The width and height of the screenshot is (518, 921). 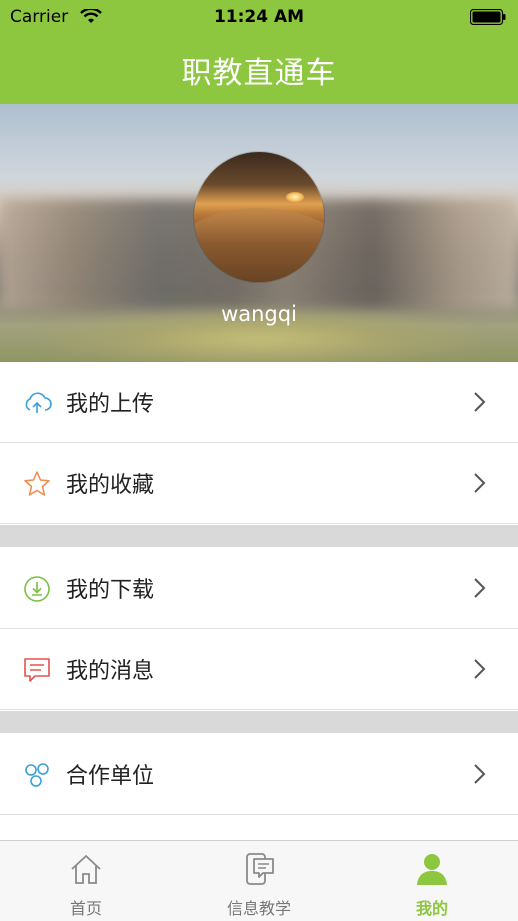 I want to click on tab-info-teaching: 信息教学, so click(x=259, y=881).